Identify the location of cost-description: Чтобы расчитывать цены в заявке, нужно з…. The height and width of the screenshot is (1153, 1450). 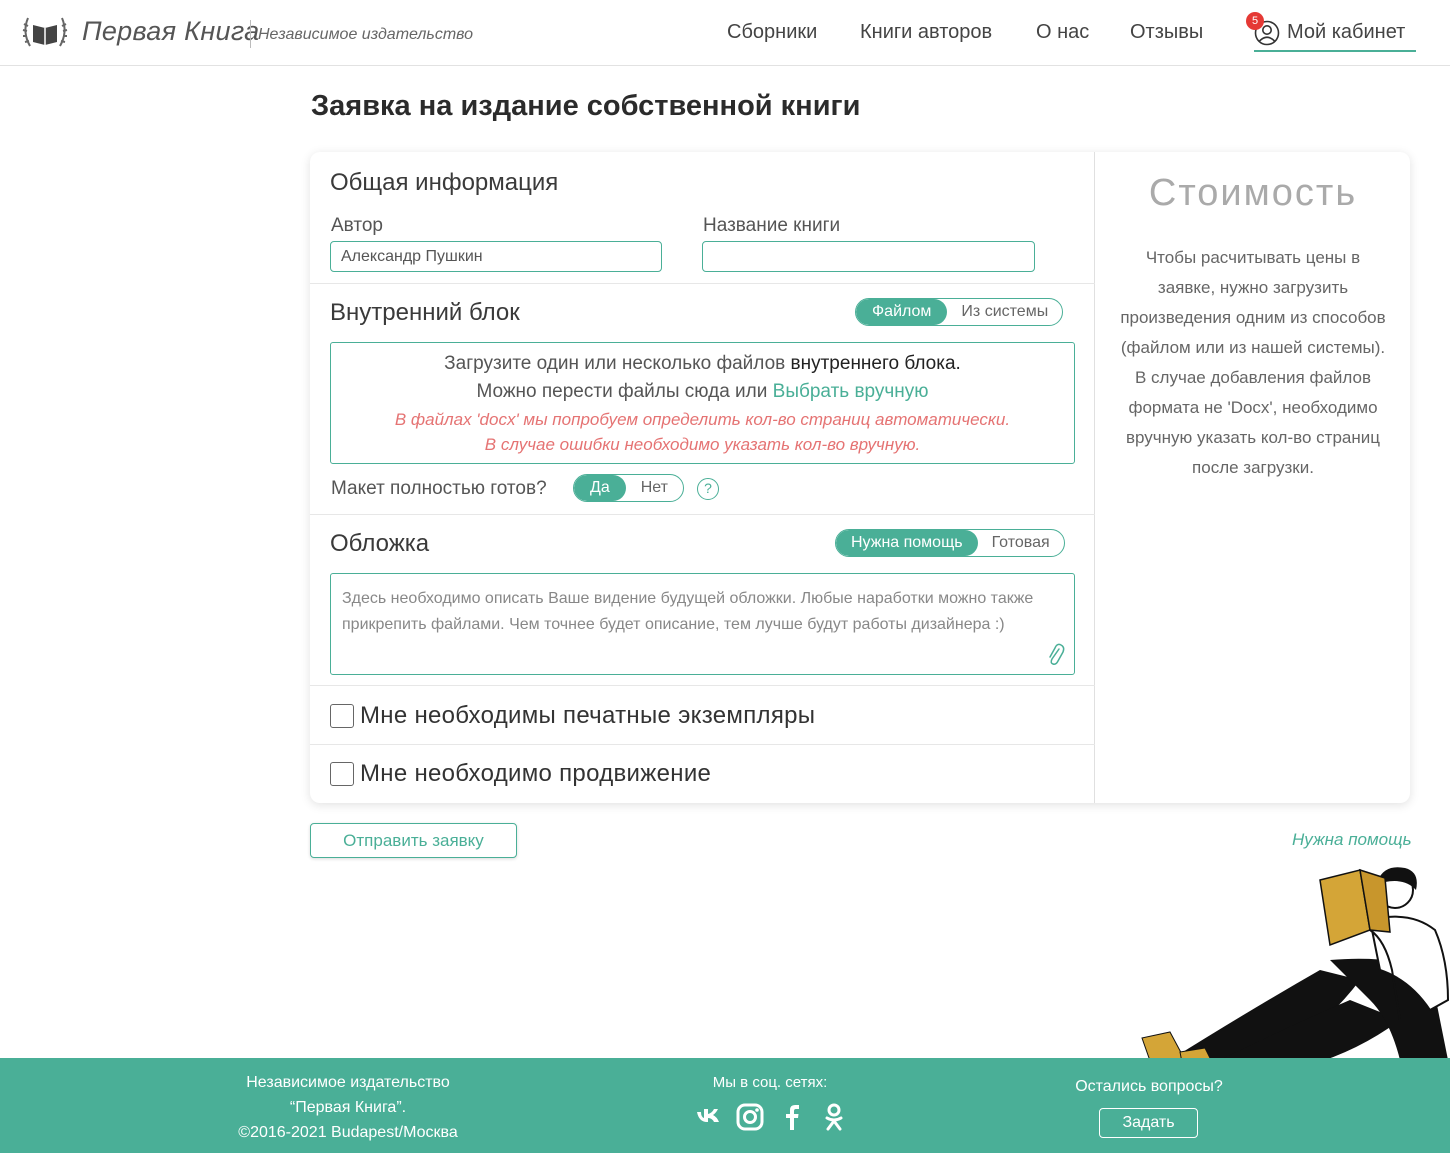
(1253, 362).